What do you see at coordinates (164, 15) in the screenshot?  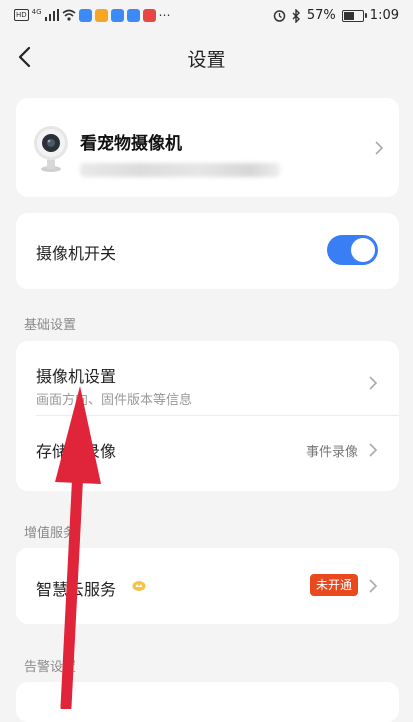 I see `more-notifications-icon: ⋯` at bounding box center [164, 15].